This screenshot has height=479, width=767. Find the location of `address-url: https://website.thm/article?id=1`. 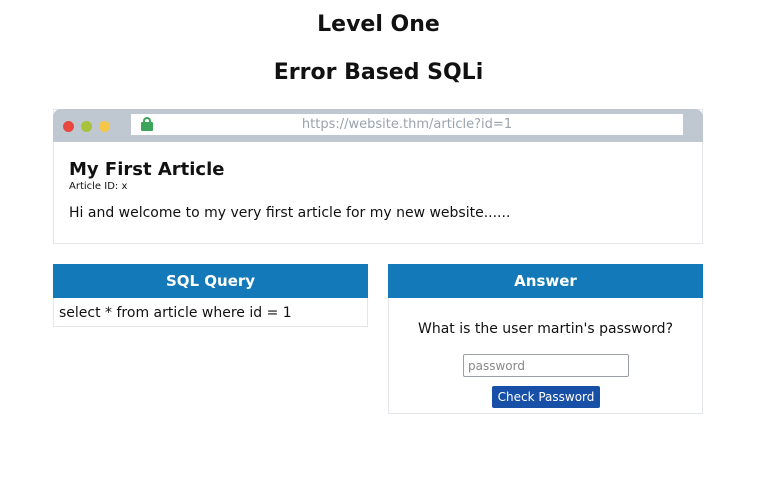

address-url: https://website.thm/article?id=1 is located at coordinates (407, 124).